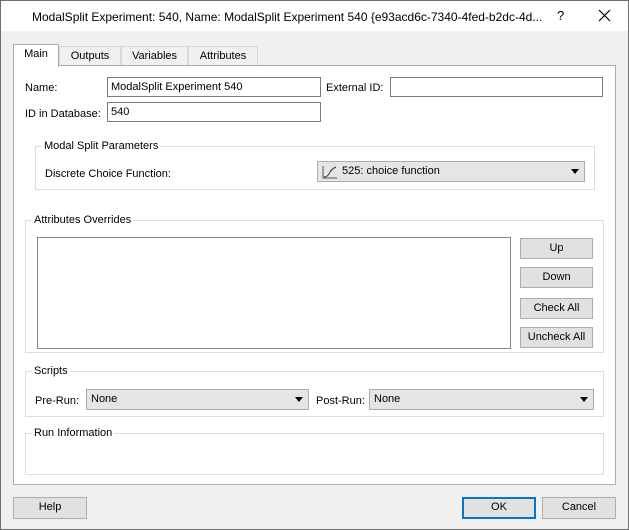  I want to click on run-information-group: Run Information, so click(314, 451).